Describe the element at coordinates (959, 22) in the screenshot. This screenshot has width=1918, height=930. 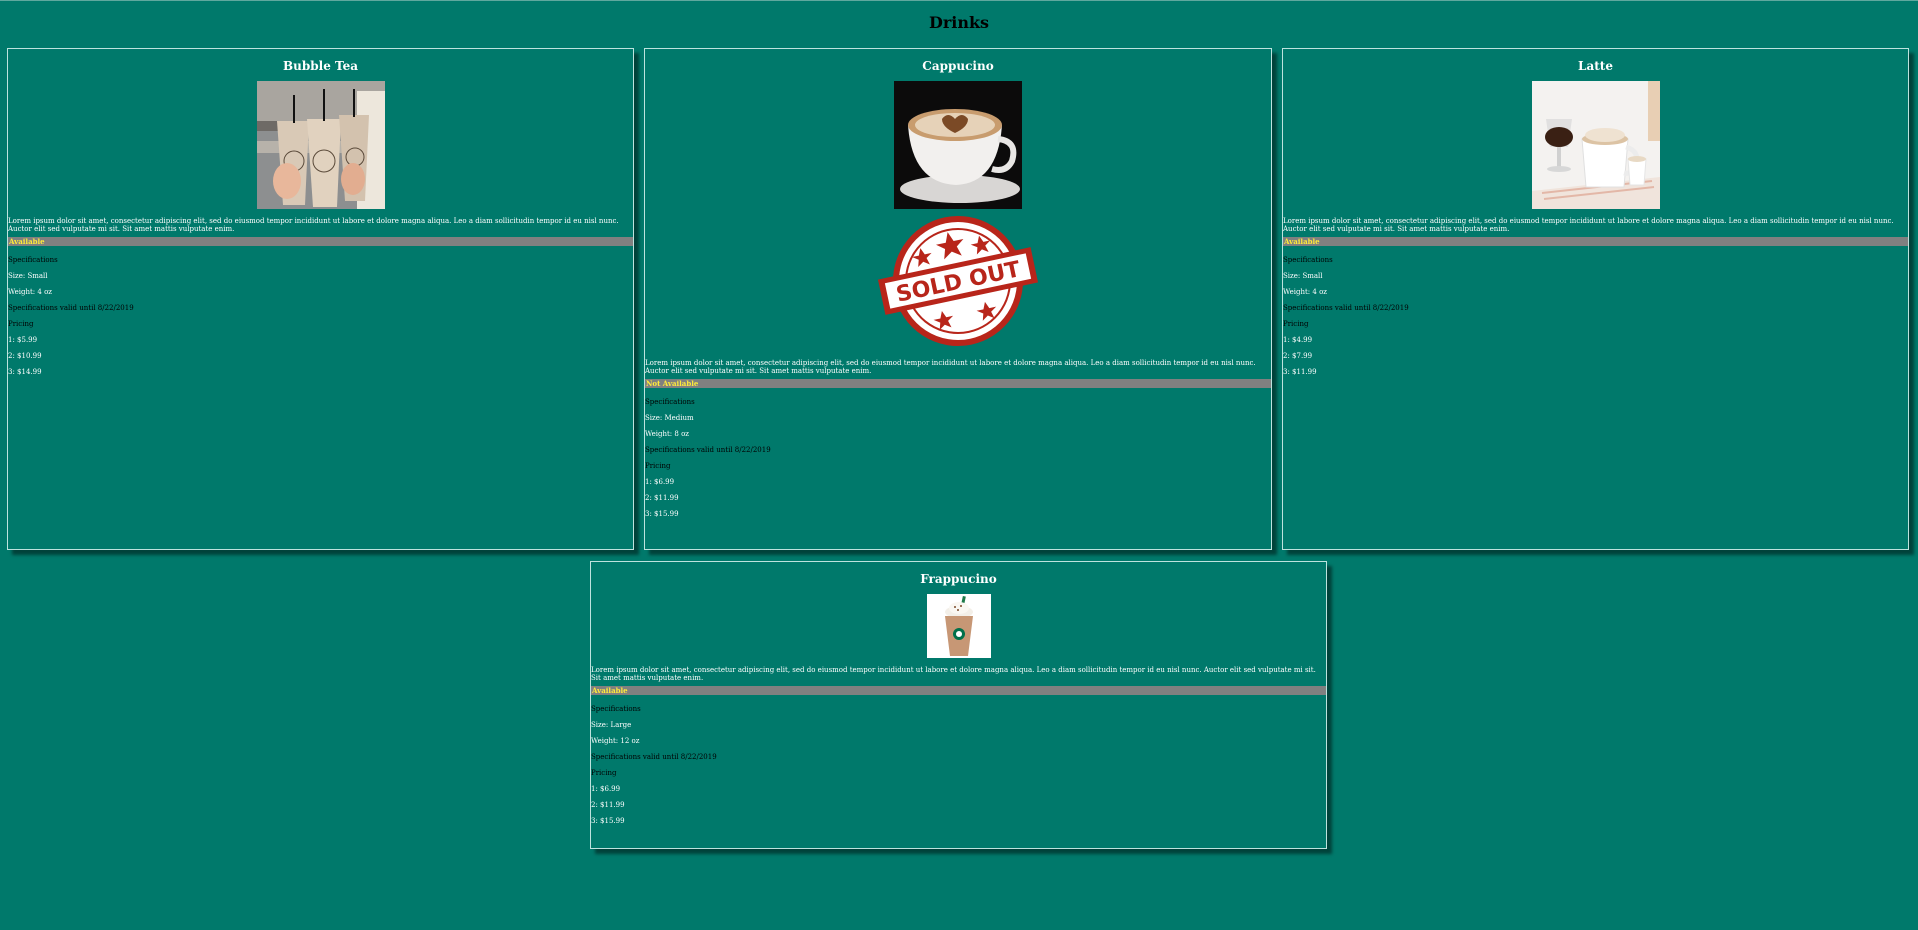
I see `page-title: Drinks` at that location.